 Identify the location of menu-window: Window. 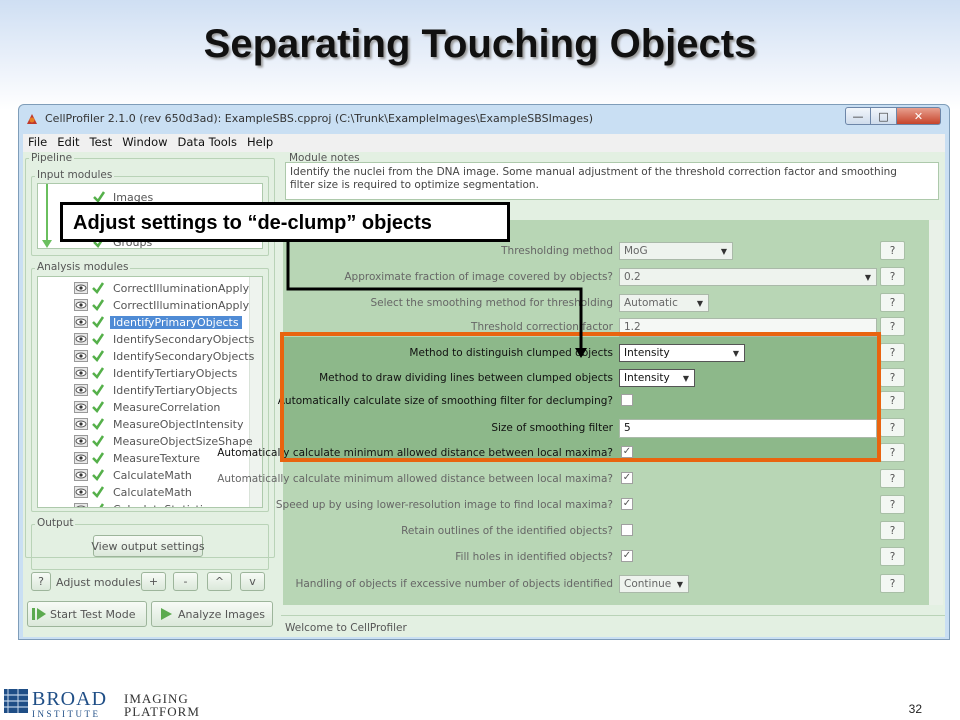
(144, 143).